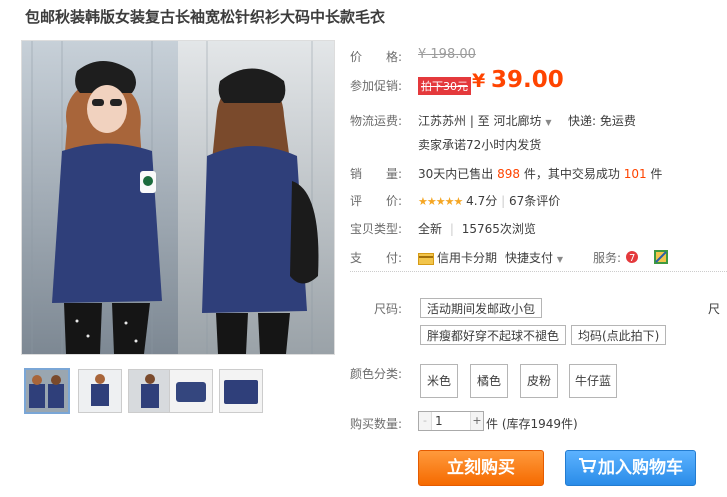 The width and height of the screenshot is (727, 497). I want to click on payment-credit-card: 信用卡分期, so click(457, 257).